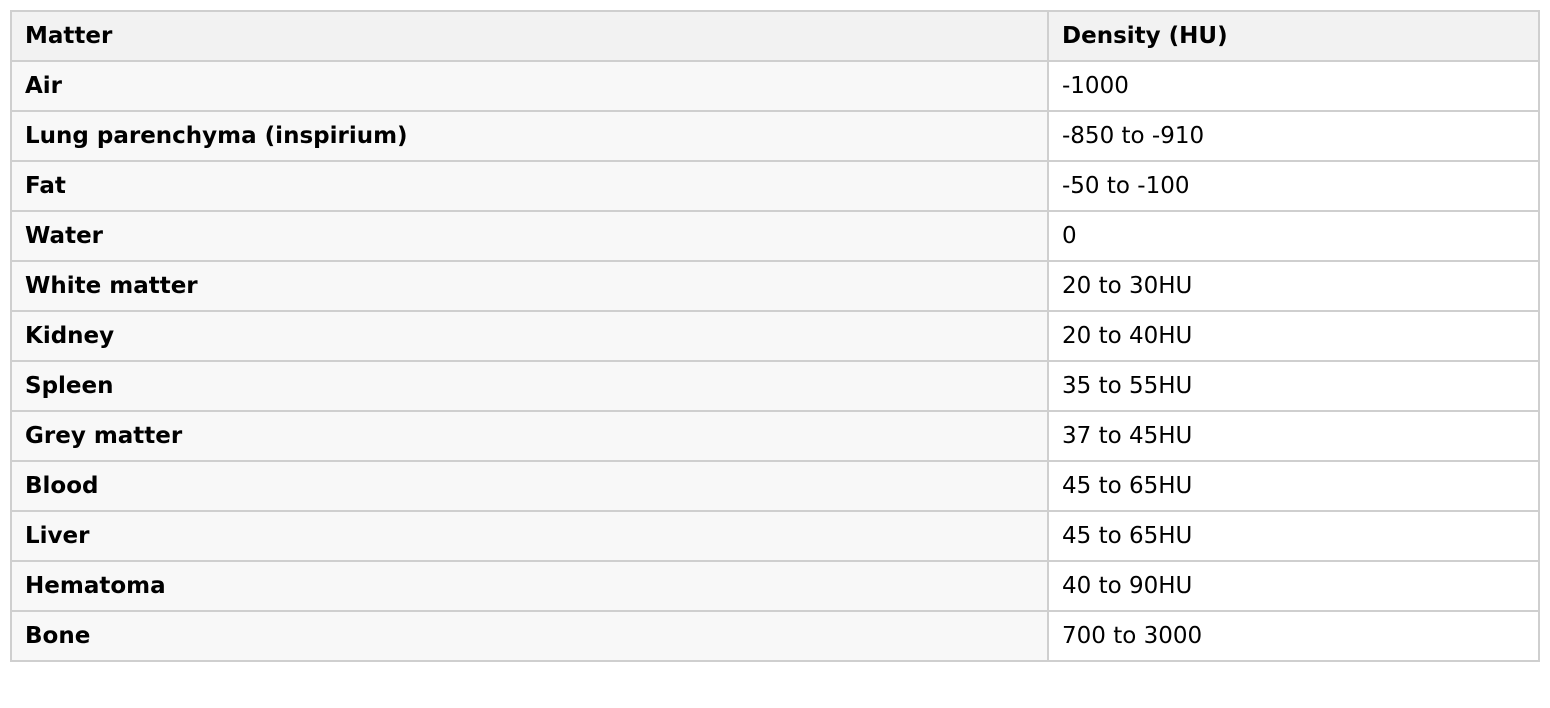 This screenshot has height=708, width=1550. I want to click on table-row: Lung parenchyma (inspirium) -850 to -910, so click(775, 136).